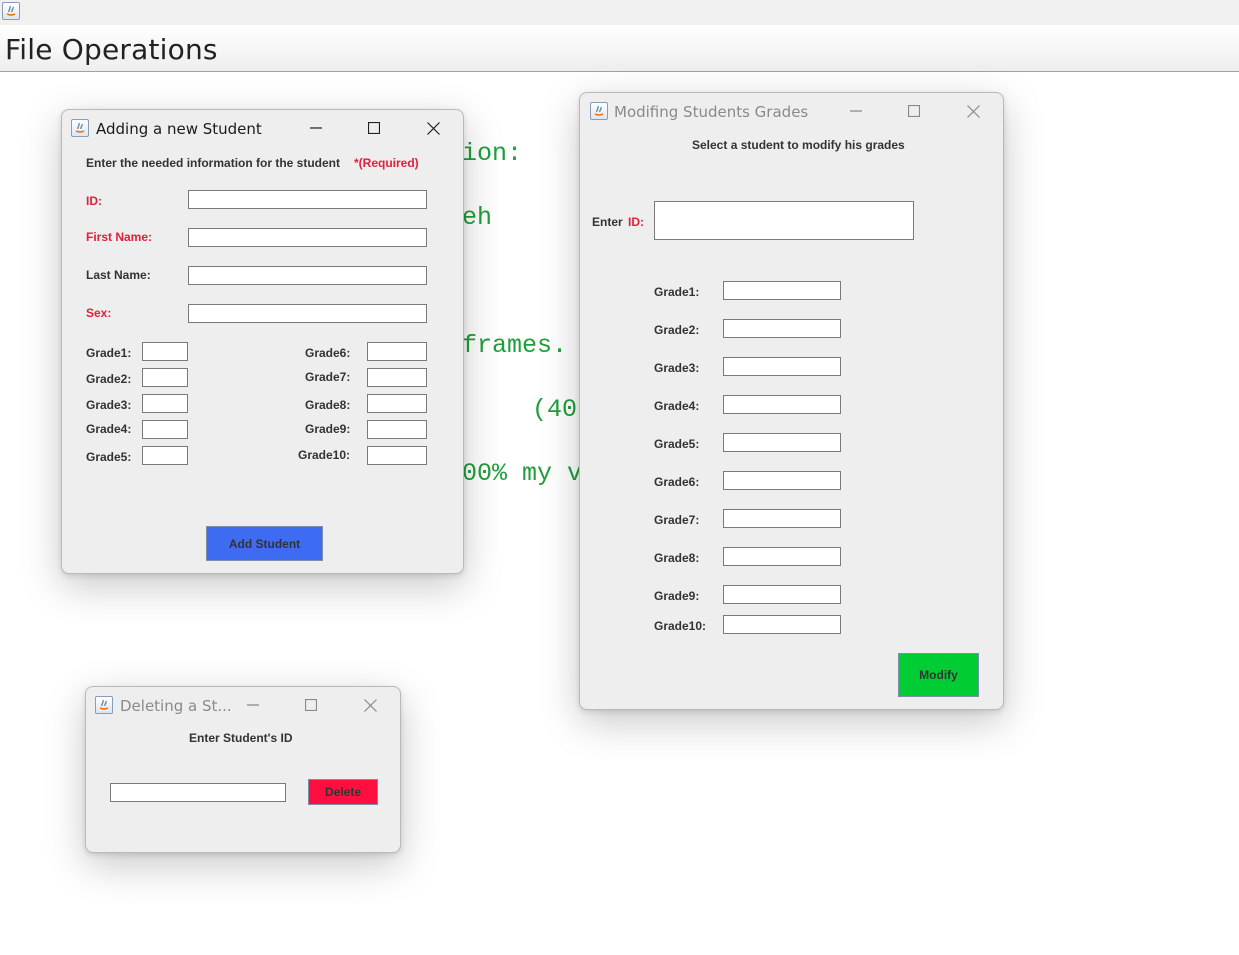  What do you see at coordinates (619, 48) in the screenshot?
I see `menubar: File Operations` at bounding box center [619, 48].